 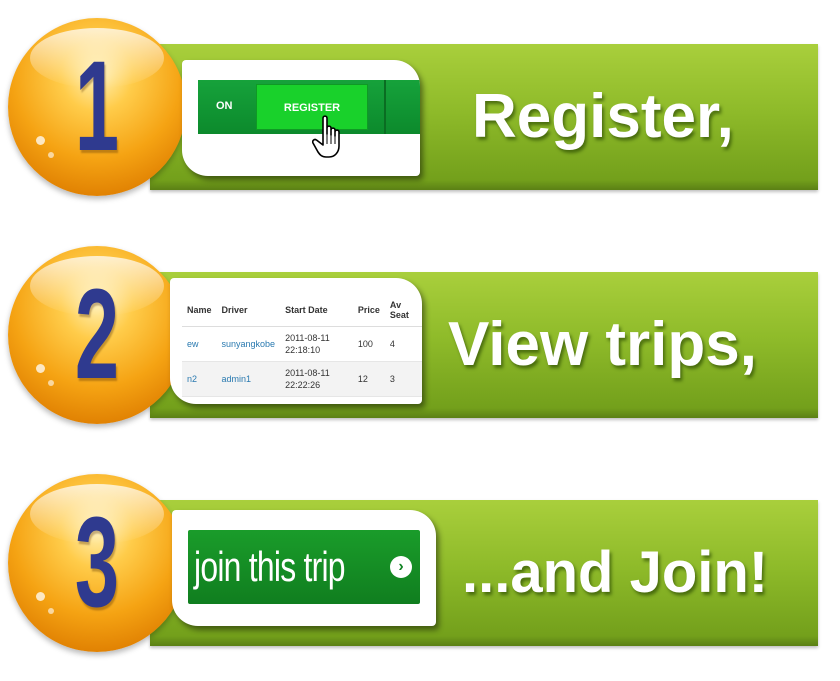 What do you see at coordinates (309, 107) in the screenshot?
I see `nav-bar: ON REGISTER` at bounding box center [309, 107].